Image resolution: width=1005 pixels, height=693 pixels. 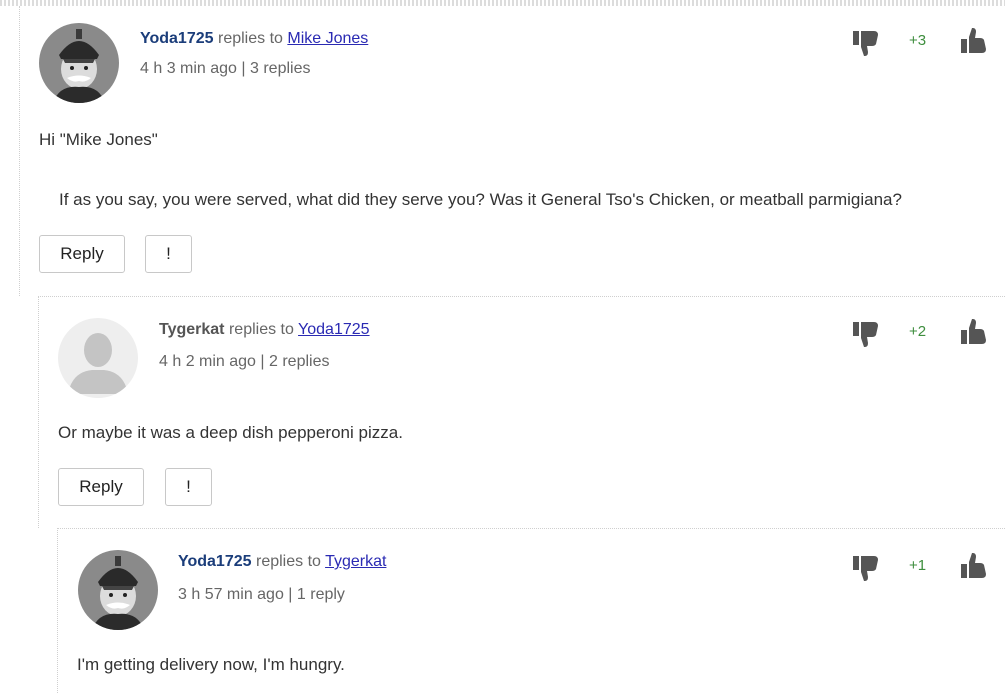 I want to click on comment-timestamp: 4 h 3 min ago | 3 replies, so click(x=225, y=68).